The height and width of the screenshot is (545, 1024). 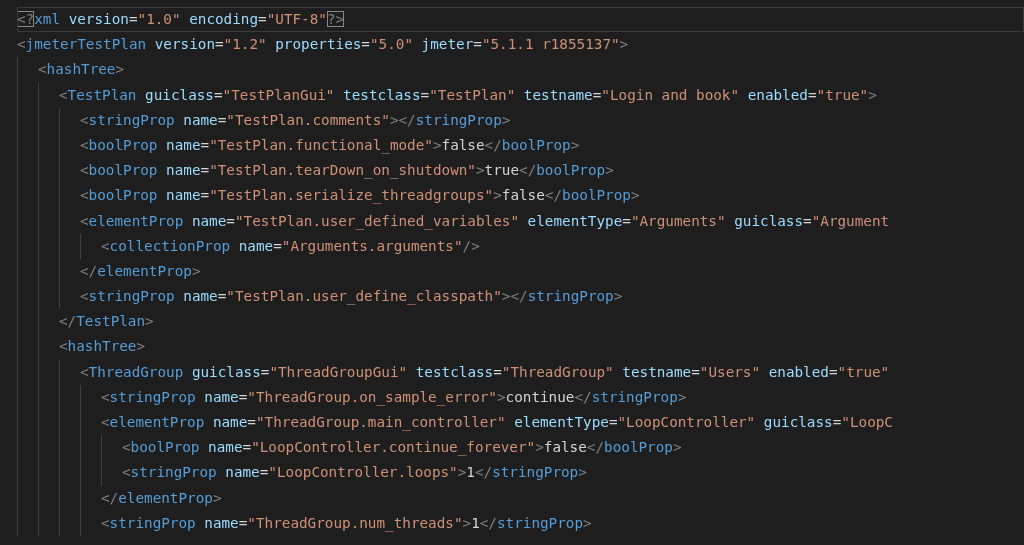 I want to click on code-line: <stringProp name="LoopController.loops">1</stringProp>, so click(x=355, y=473).